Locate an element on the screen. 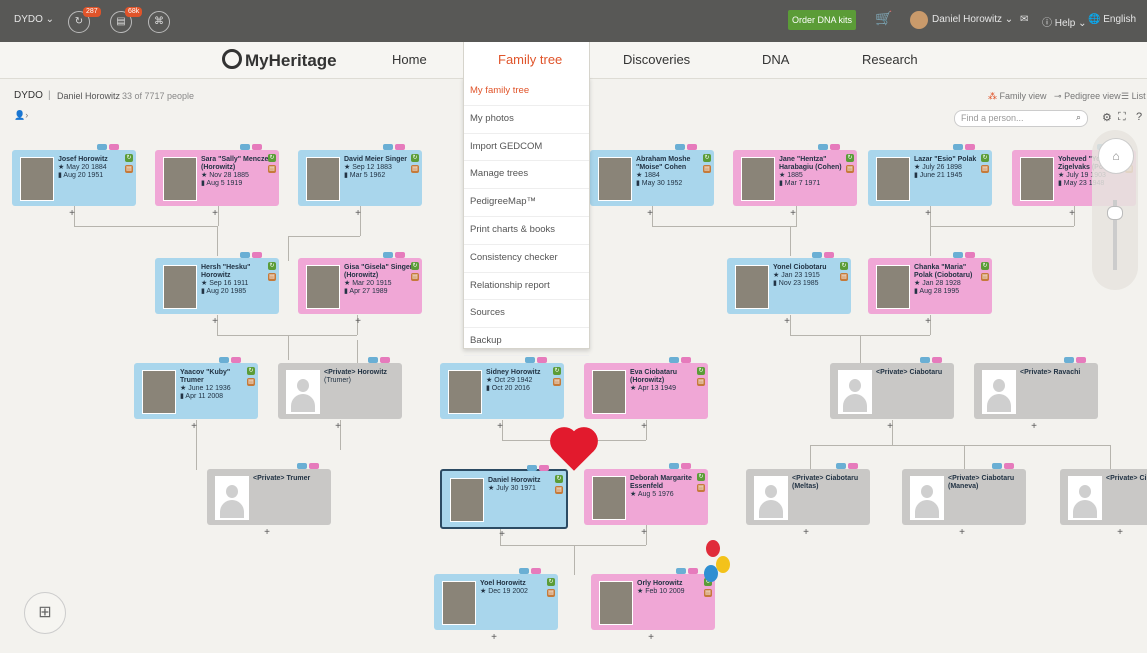  dropdown-item: My photos is located at coordinates (526, 120).